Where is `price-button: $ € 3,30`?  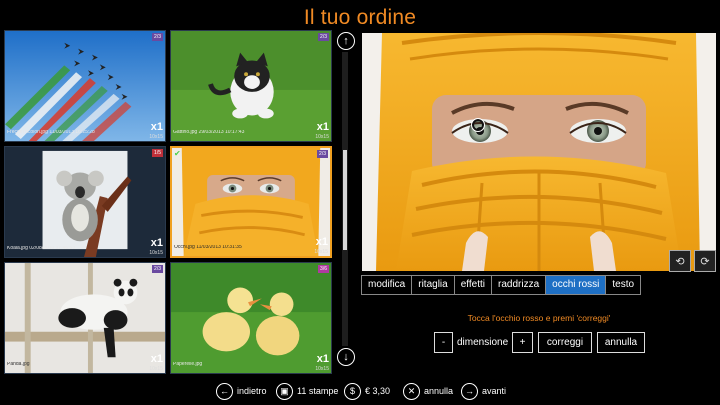
price-button: $ € 3,30 is located at coordinates (367, 391).